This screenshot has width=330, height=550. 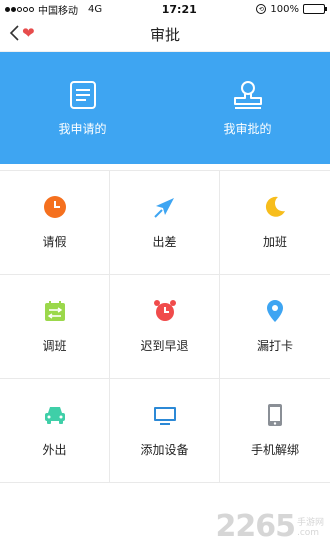 What do you see at coordinates (308, 533) in the screenshot?
I see `watermark-domain: .com` at bounding box center [308, 533].